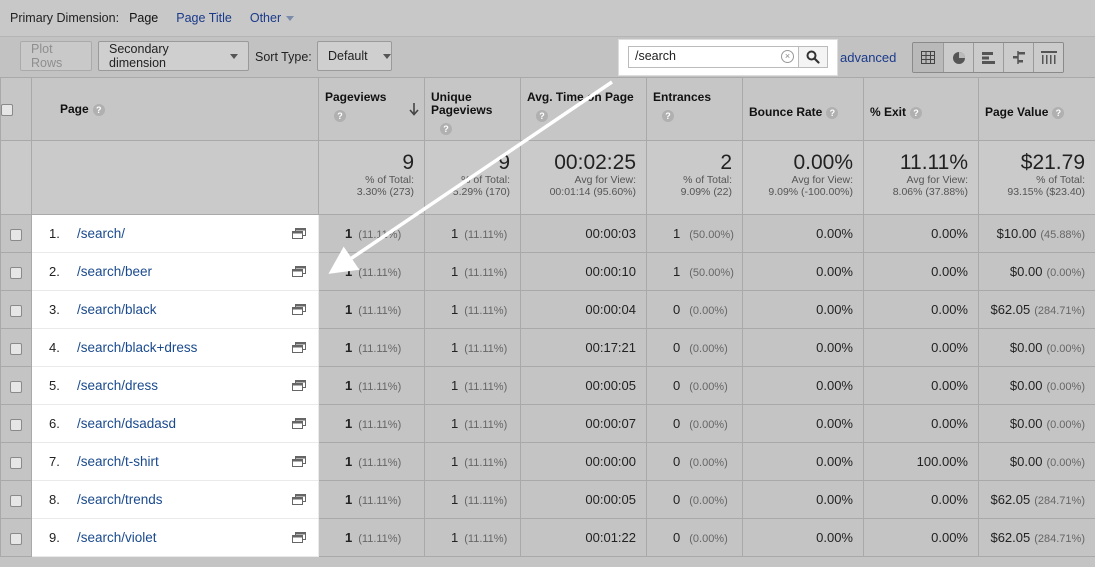 This screenshot has width=1095, height=567. I want to click on page-link: /search/trends, so click(120, 499).